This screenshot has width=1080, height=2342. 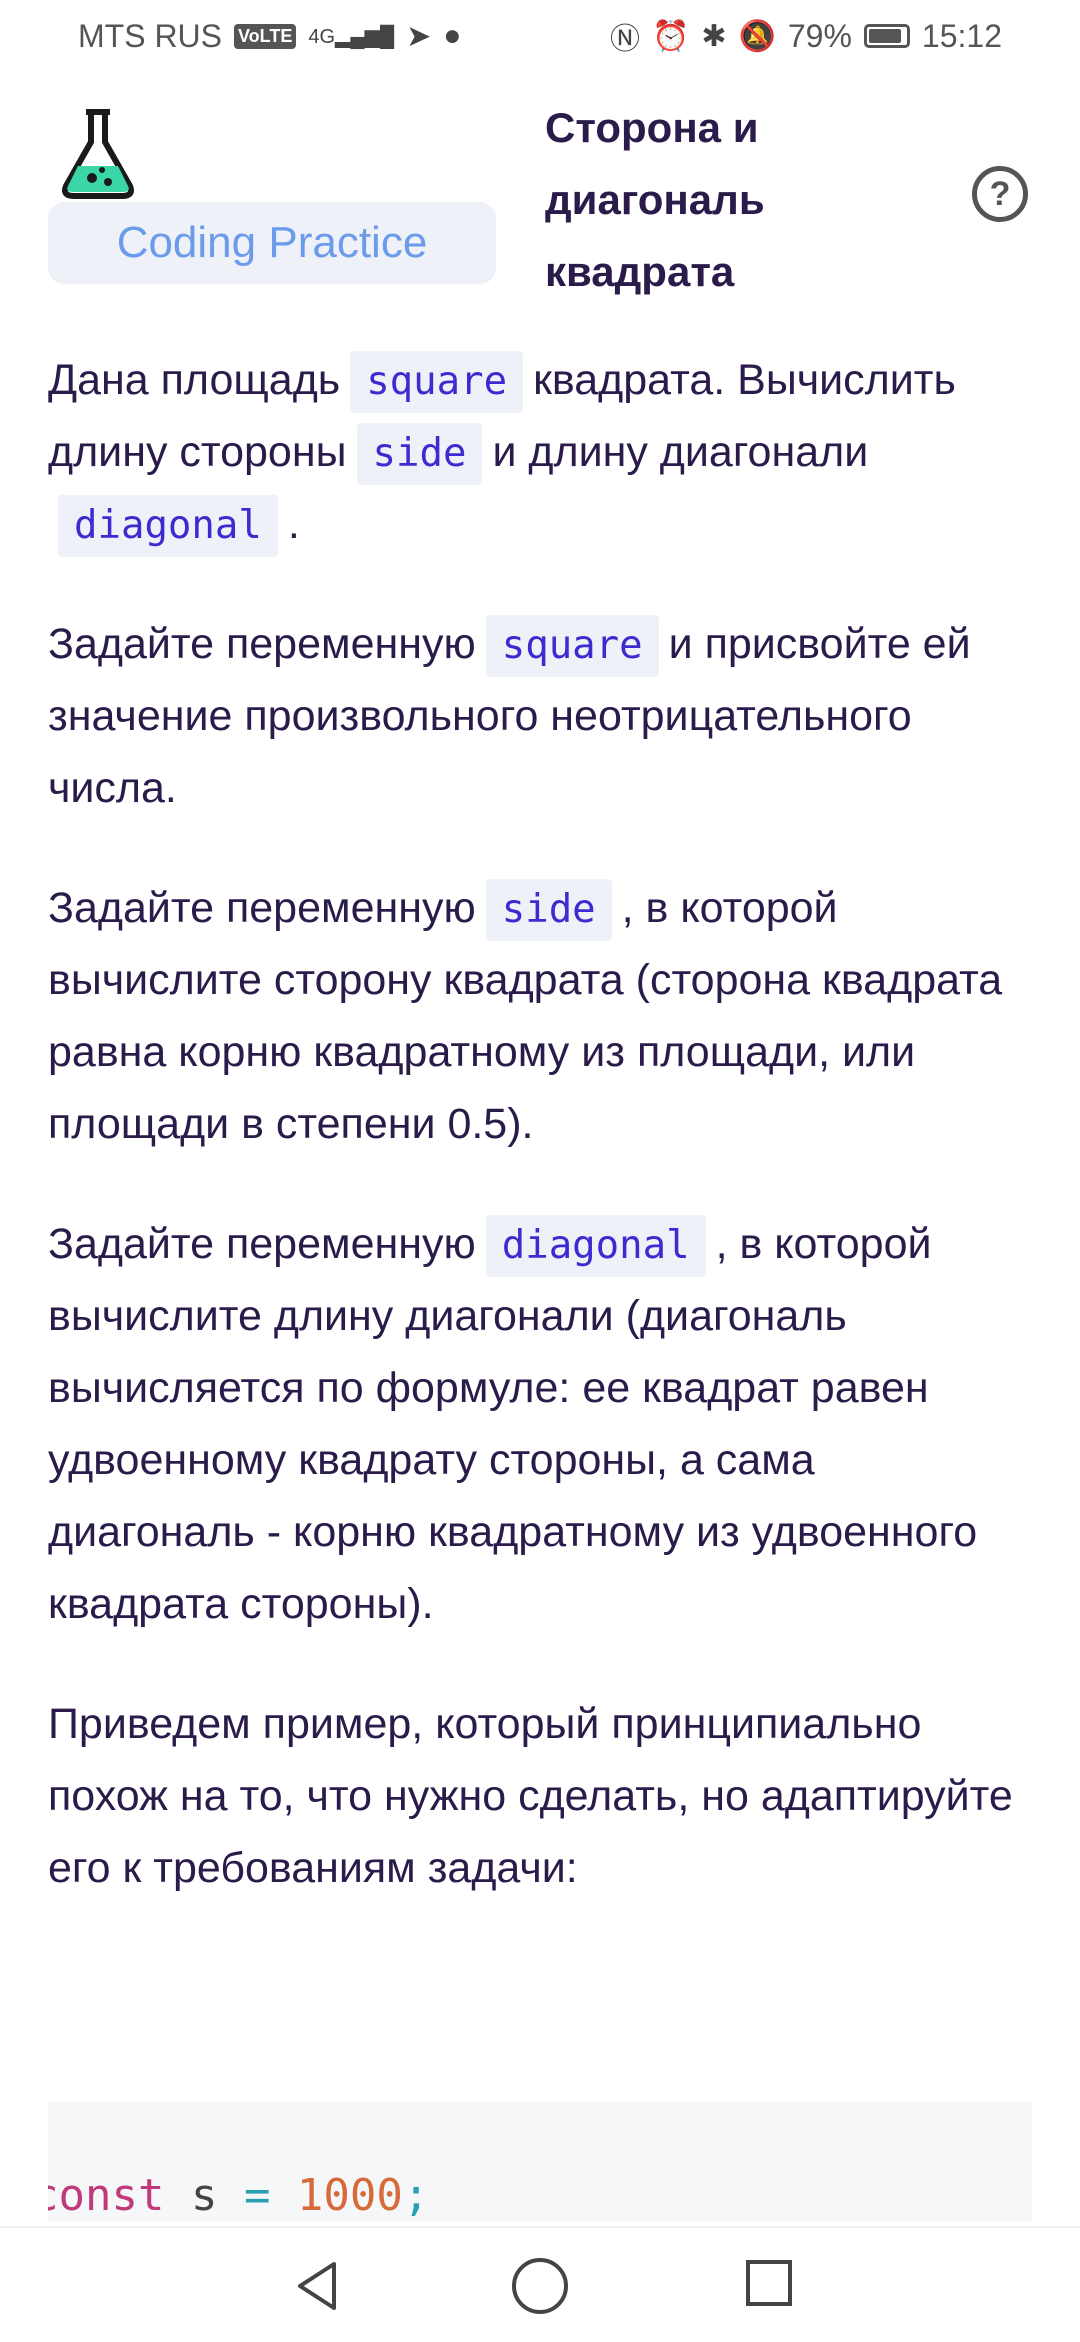 What do you see at coordinates (1000, 194) in the screenshot?
I see `help-button: ?` at bounding box center [1000, 194].